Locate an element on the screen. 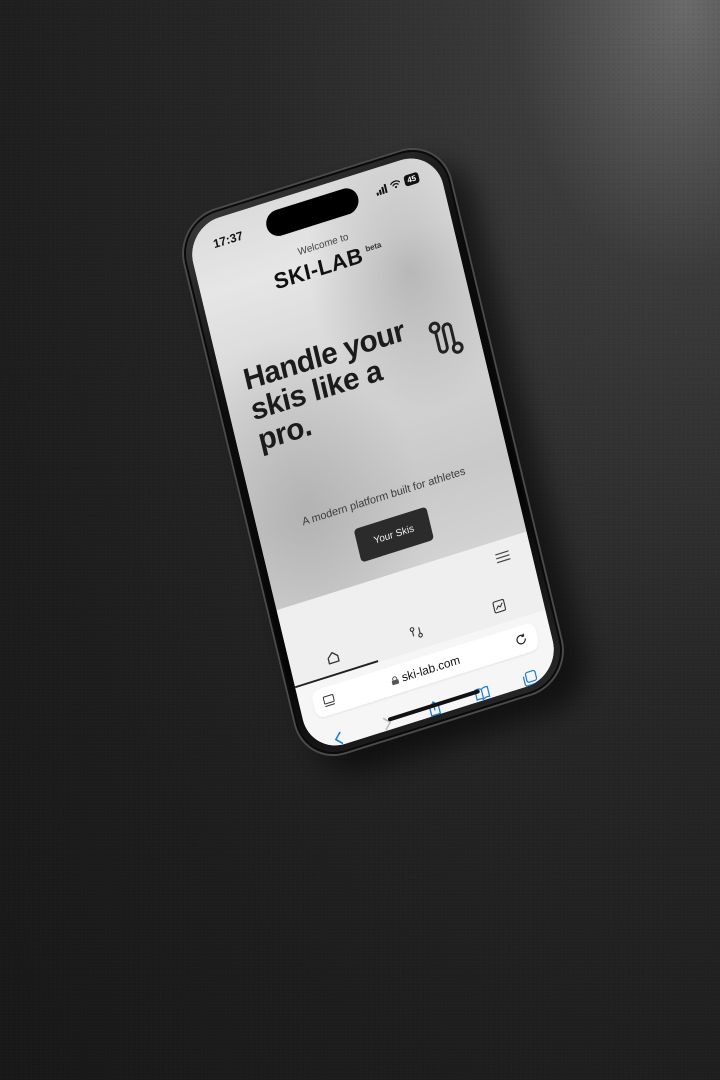 This screenshot has width=720, height=1080. wifi-icon is located at coordinates (395, 184).